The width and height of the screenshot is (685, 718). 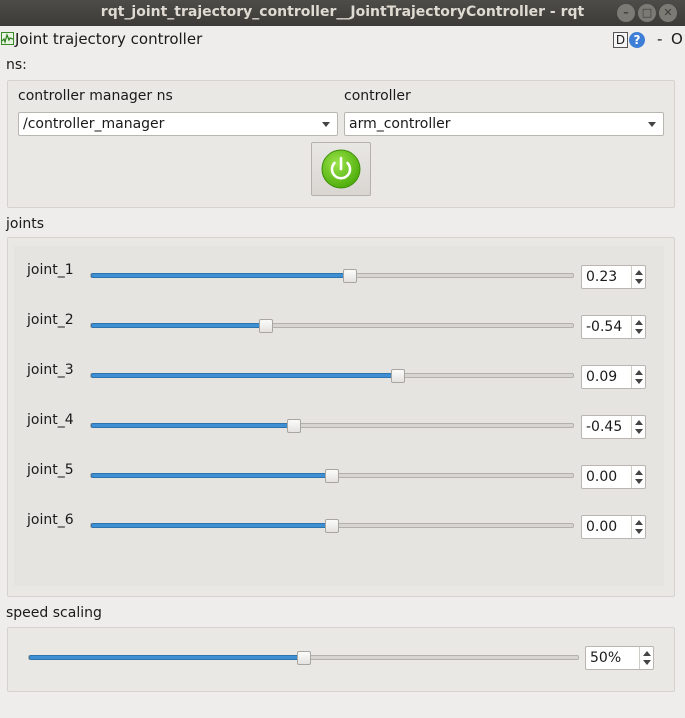 I want to click on speed-scaling-label: speed scaling, so click(x=54, y=613).